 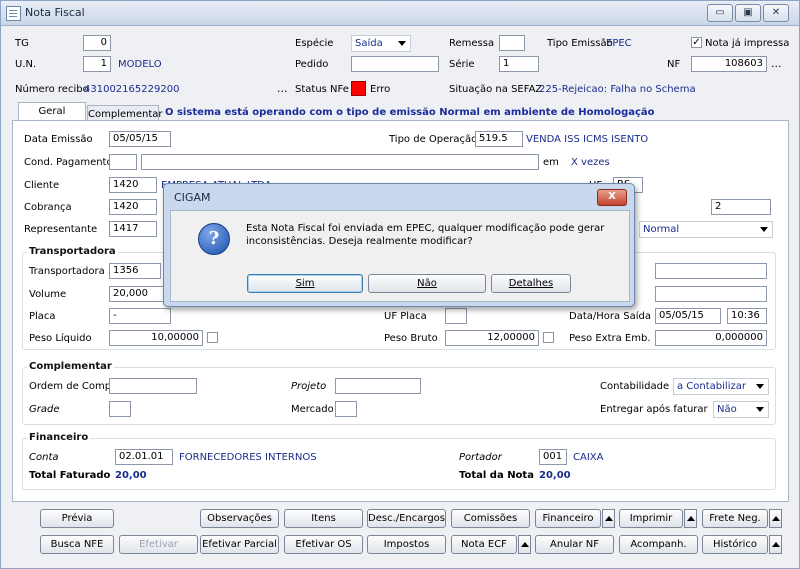 What do you see at coordinates (776, 13) in the screenshot?
I see `close-button: ✕` at bounding box center [776, 13].